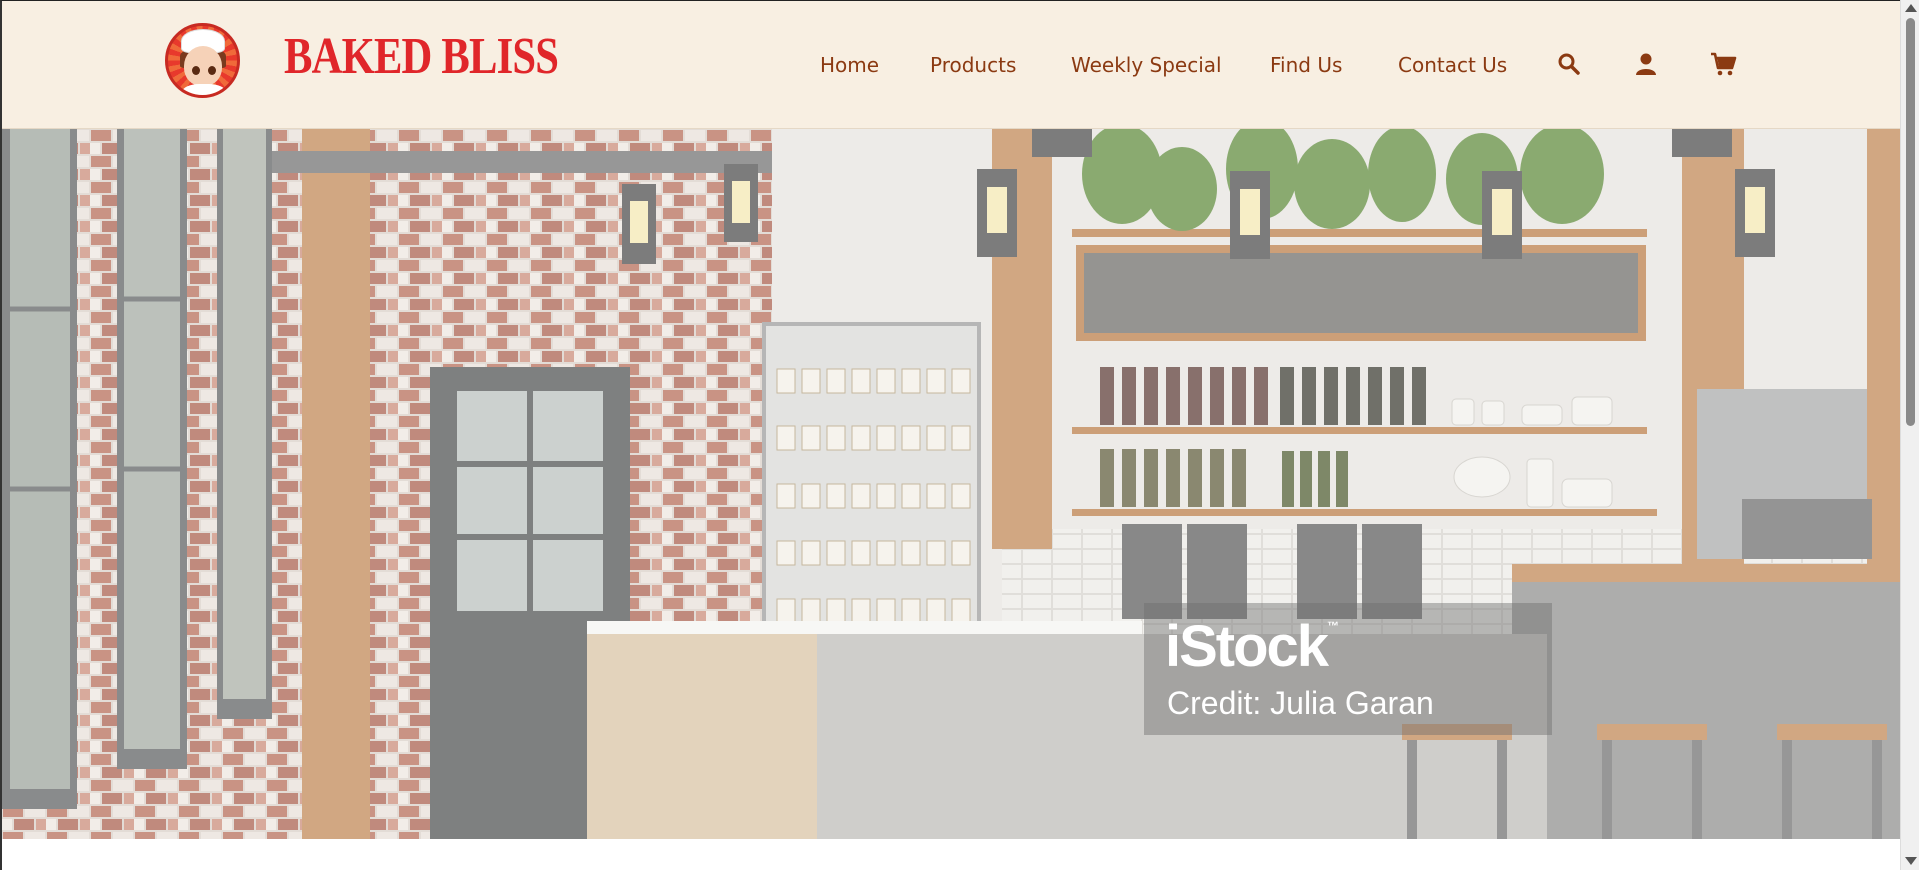  What do you see at coordinates (1452, 65) in the screenshot?
I see `nav-contact-us: Contact Us` at bounding box center [1452, 65].